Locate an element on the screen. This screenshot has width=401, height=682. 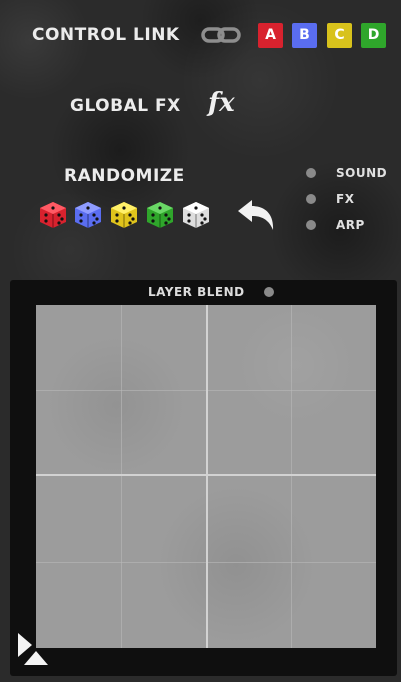
crosshair-horizontal is located at coordinates (206, 475).